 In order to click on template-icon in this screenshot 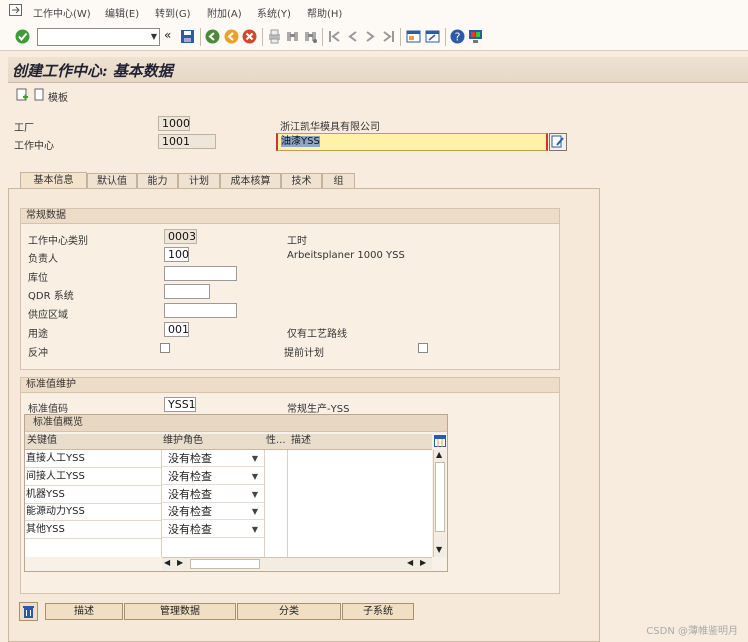, I will do `click(40, 94)`.